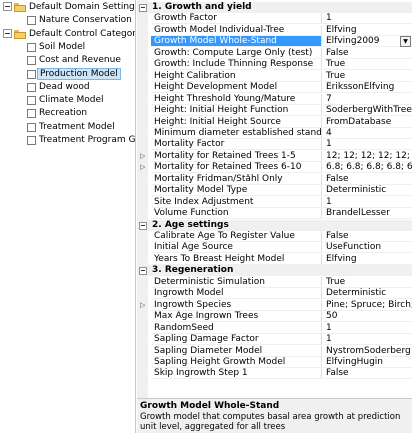  Describe the element at coordinates (236, 202) in the screenshot. I see `property-name: Site Index Adjustment` at that location.